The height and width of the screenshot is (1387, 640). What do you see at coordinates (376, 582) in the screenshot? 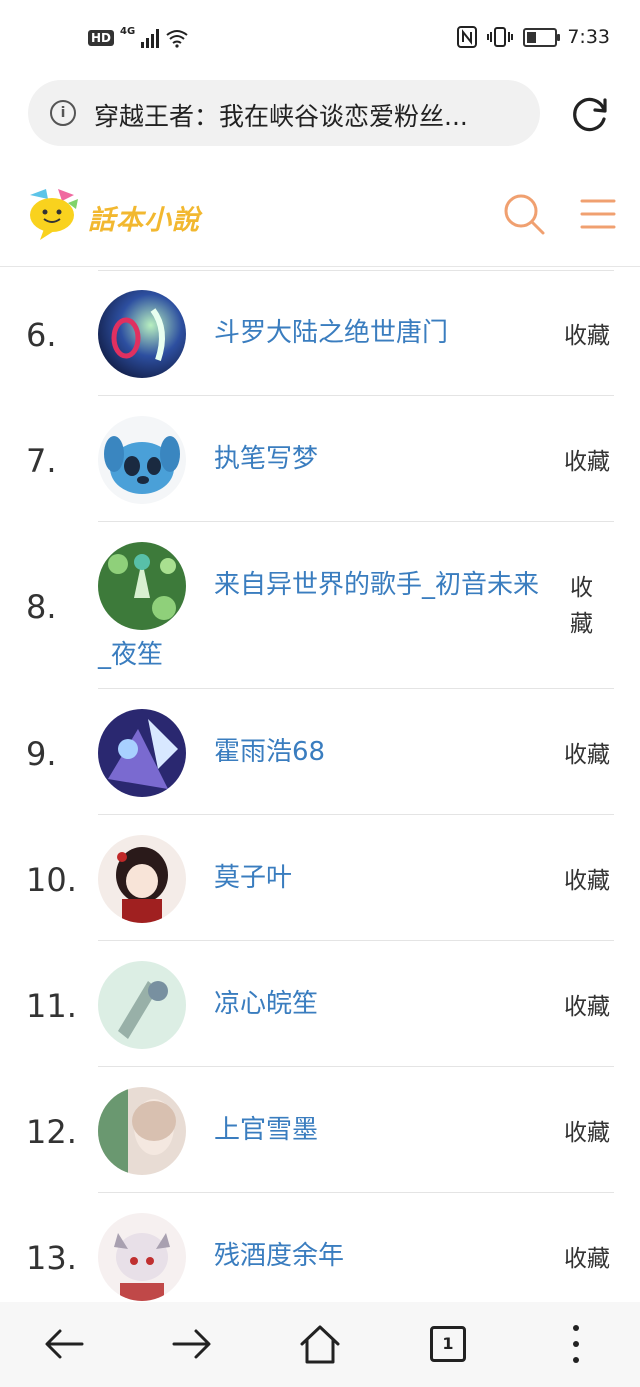
I see `novel-title: 来自异世界的歌手_初音未来` at bounding box center [376, 582].